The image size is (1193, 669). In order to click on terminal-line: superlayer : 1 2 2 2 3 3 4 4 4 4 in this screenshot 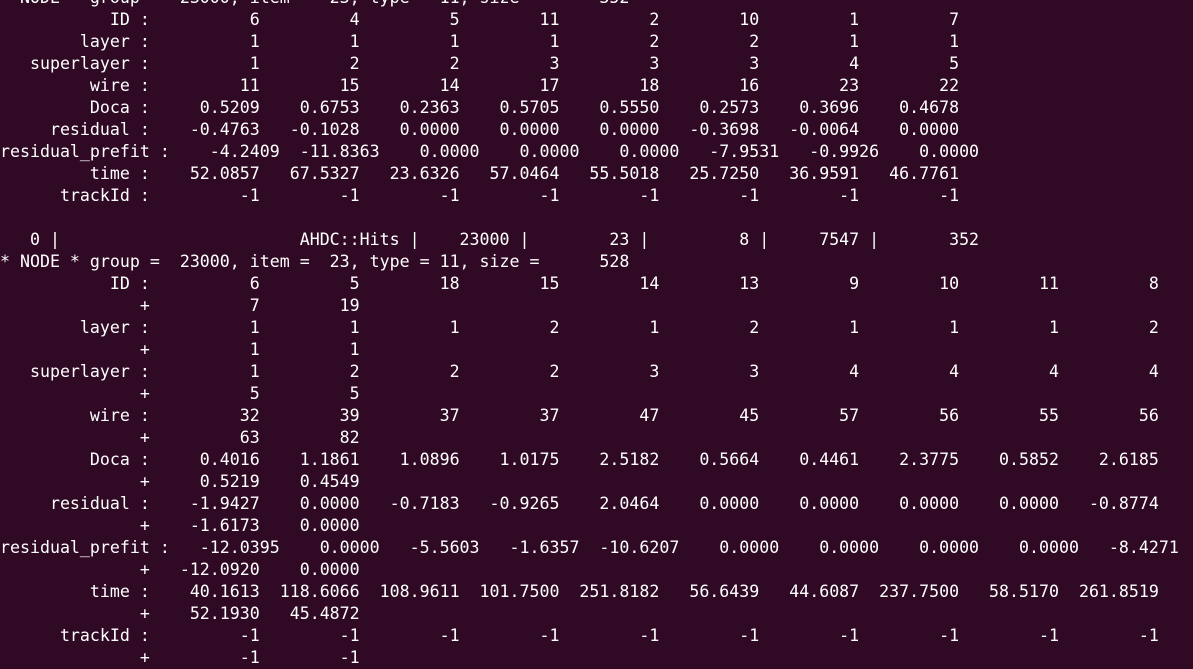, I will do `click(579, 371)`.